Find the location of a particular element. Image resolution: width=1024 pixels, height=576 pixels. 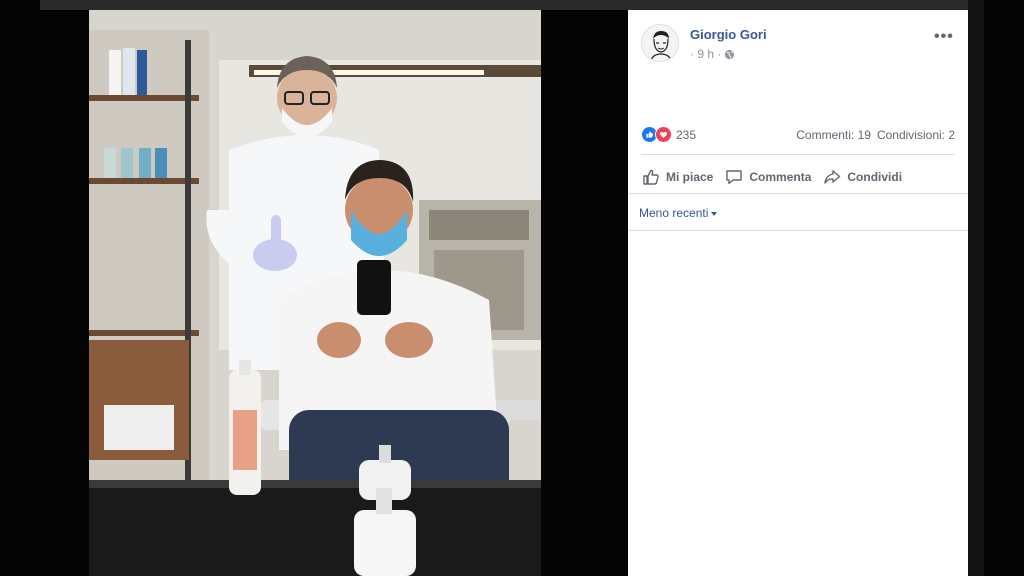

like-button: Mi piace is located at coordinates (677, 177).